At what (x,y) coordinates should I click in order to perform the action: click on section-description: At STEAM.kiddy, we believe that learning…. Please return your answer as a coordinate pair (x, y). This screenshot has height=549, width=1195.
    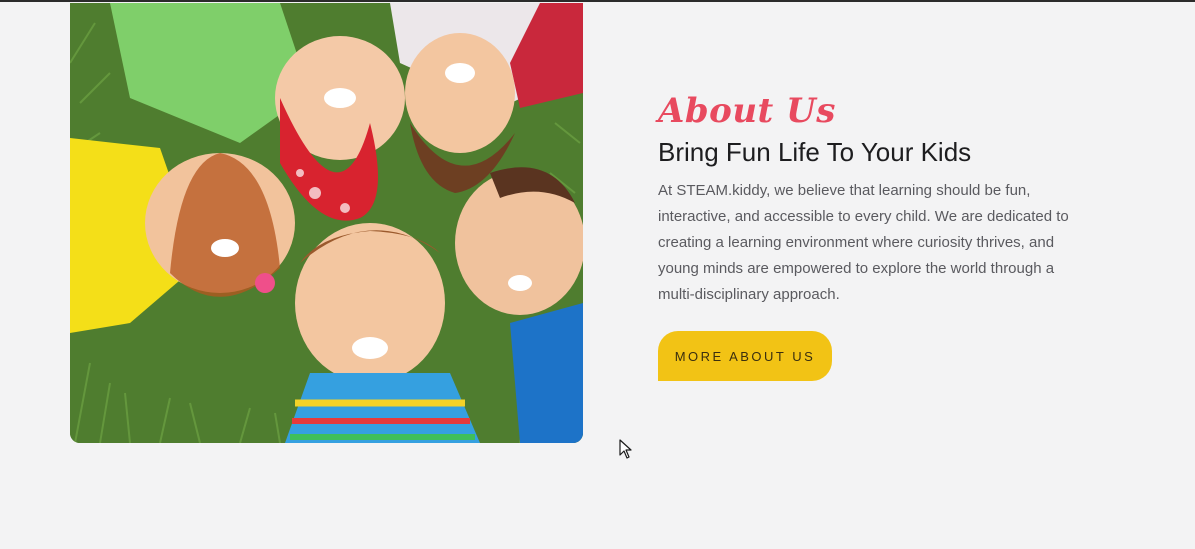
    Looking at the image, I should click on (863, 242).